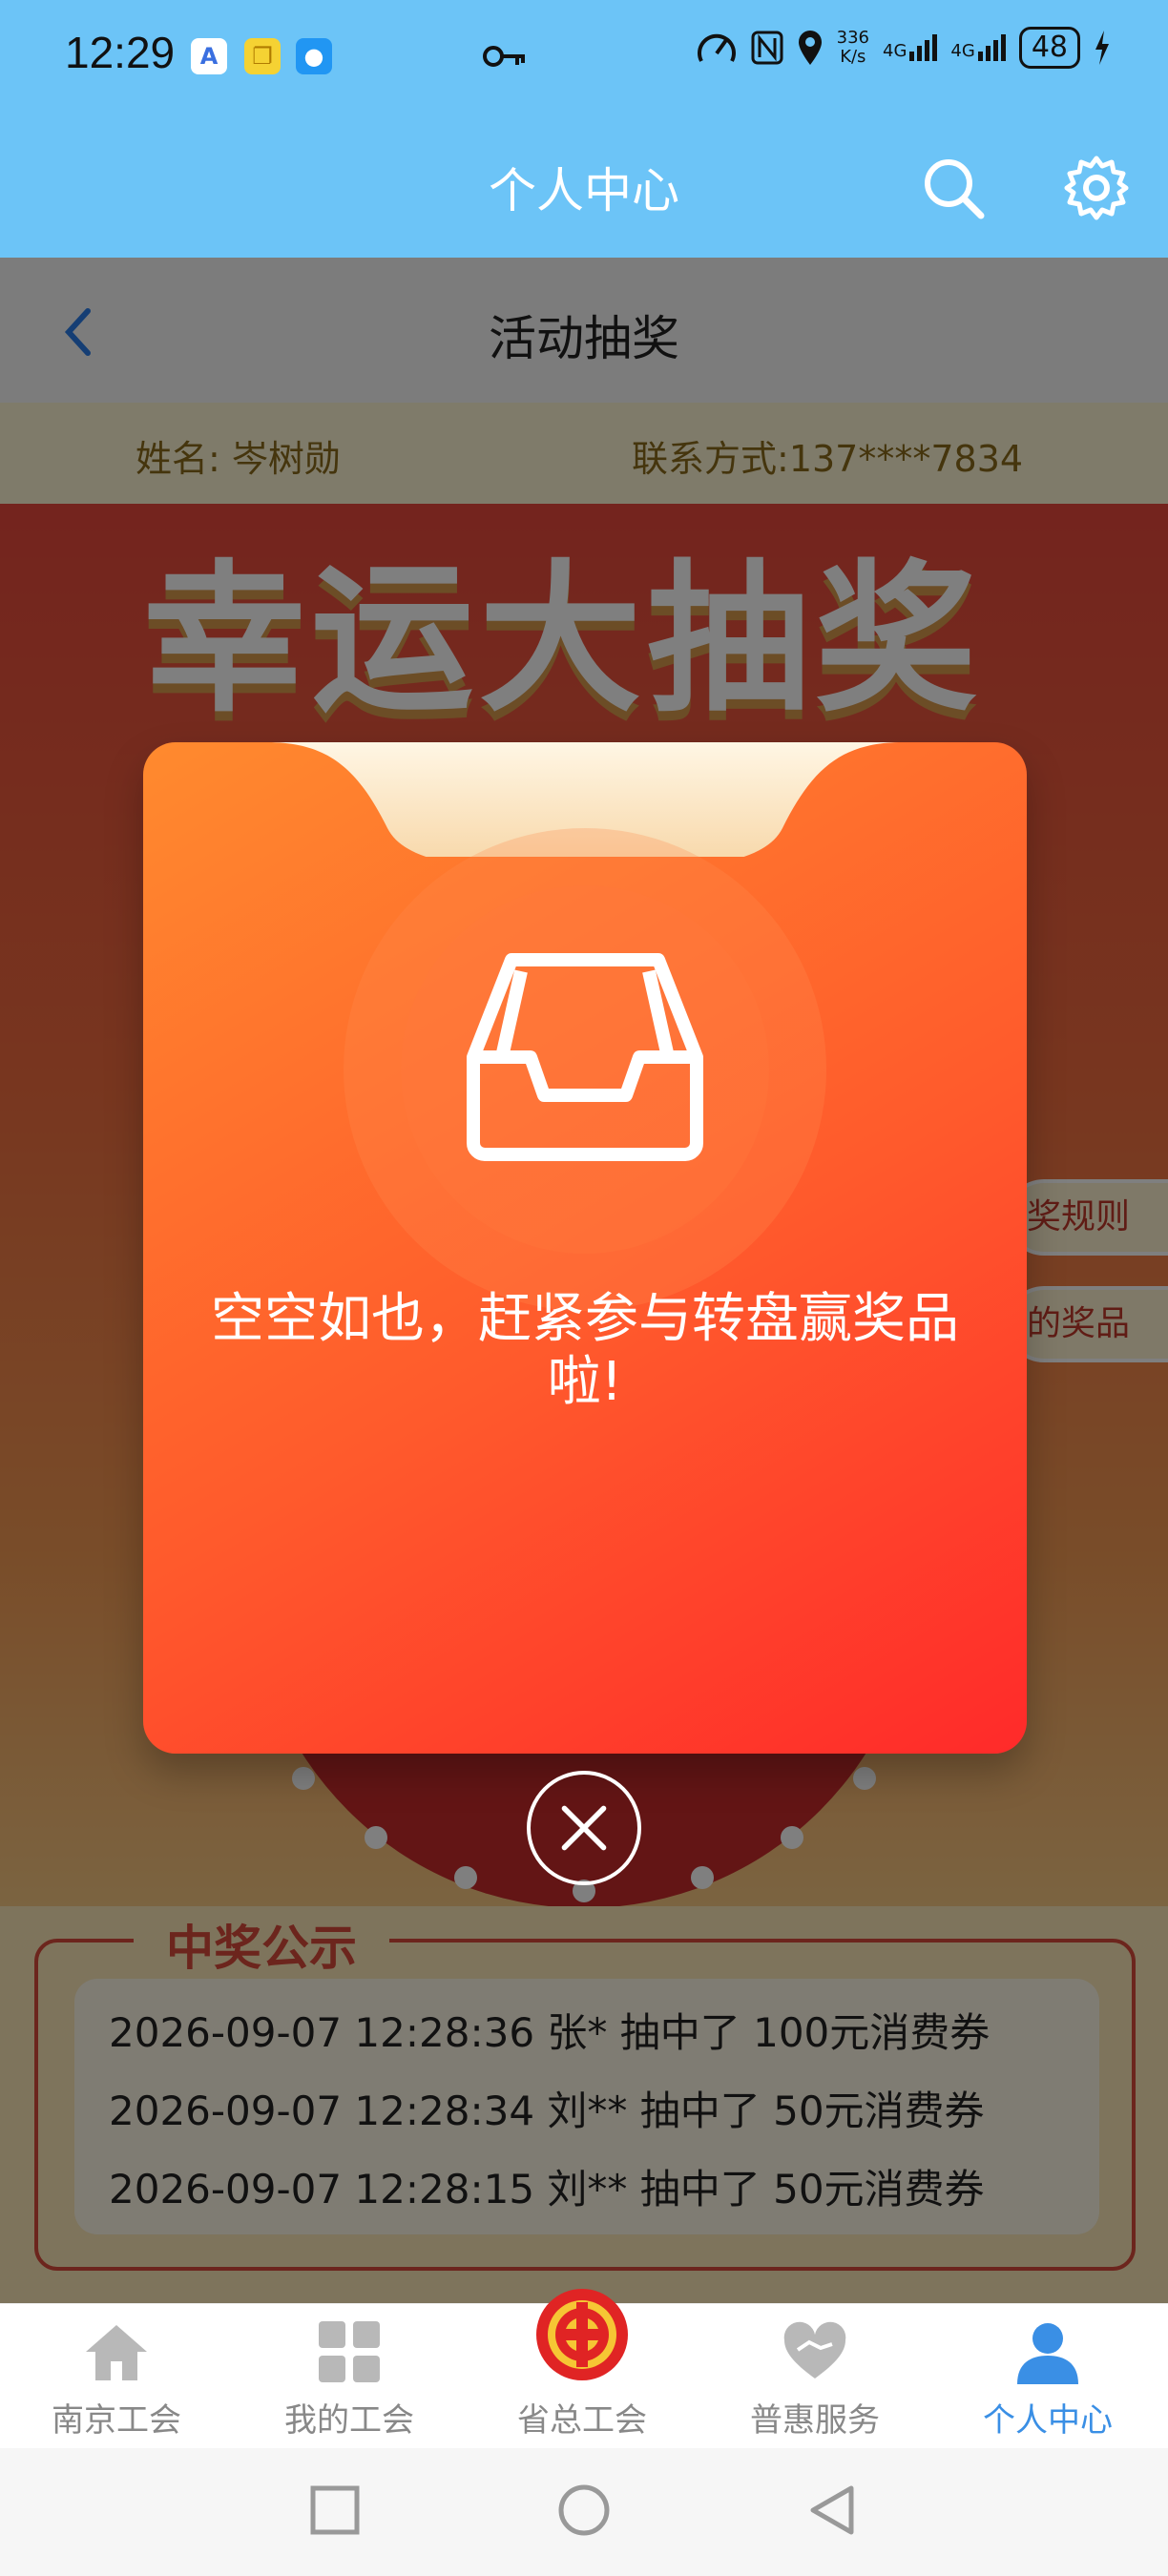 The image size is (1168, 2576). I want to click on heart-hand-icon, so click(814, 2350).